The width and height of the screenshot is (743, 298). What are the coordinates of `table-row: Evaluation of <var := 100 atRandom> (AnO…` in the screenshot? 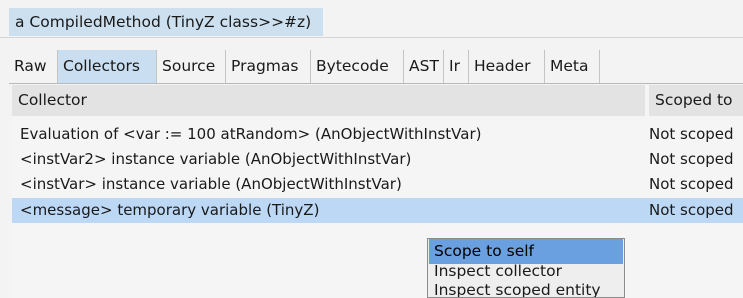 It's located at (377, 134).